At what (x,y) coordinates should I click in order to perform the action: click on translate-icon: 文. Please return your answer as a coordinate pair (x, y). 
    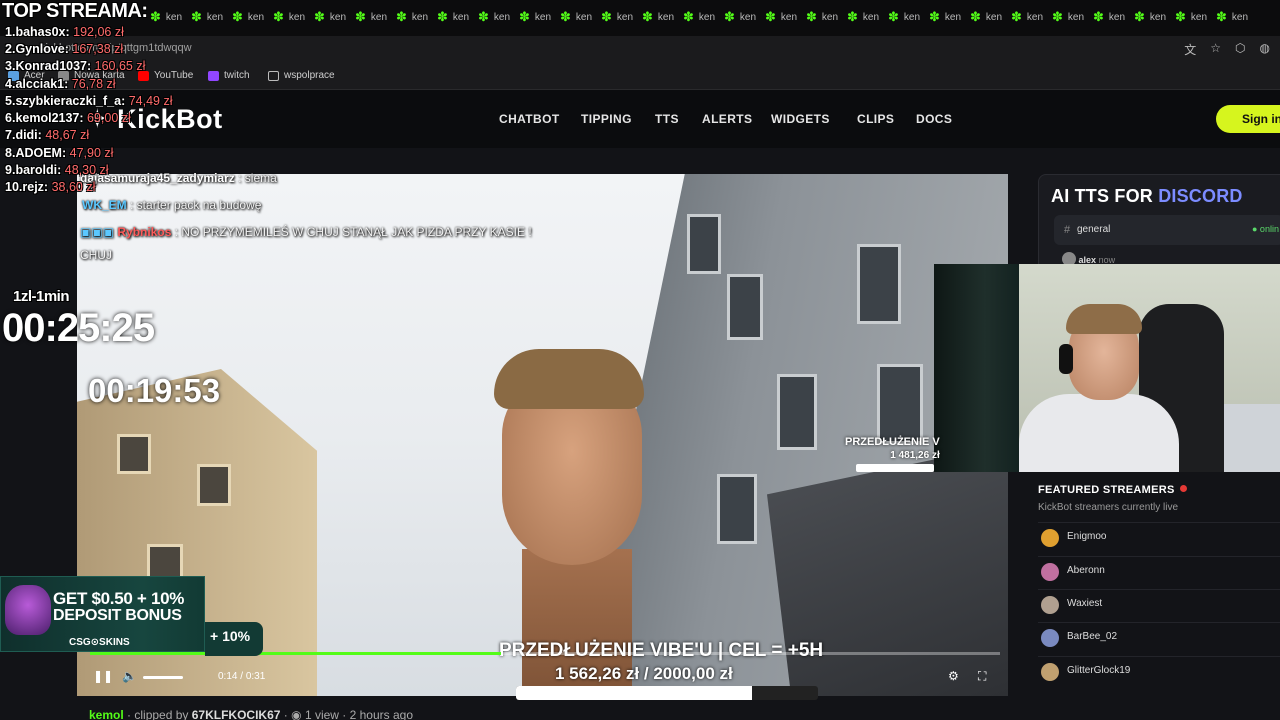
    Looking at the image, I should click on (1190, 49).